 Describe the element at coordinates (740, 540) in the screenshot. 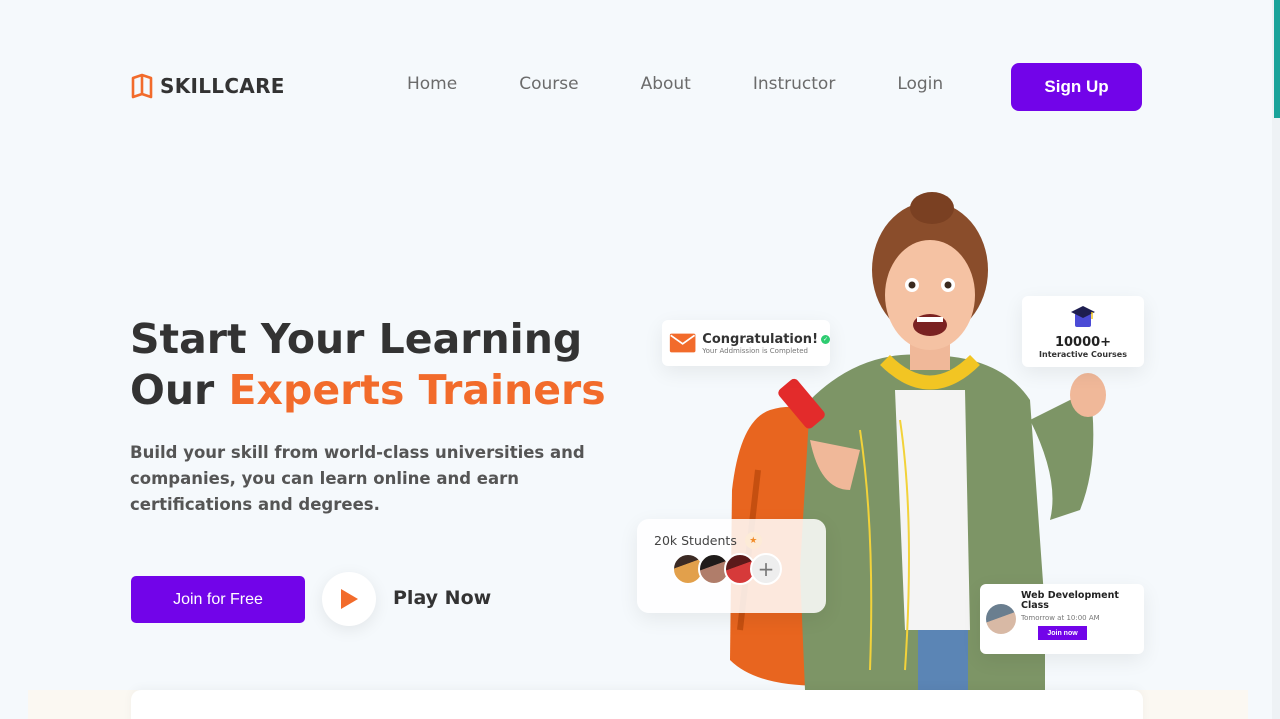

I see `students-label: 20k Students ★` at that location.